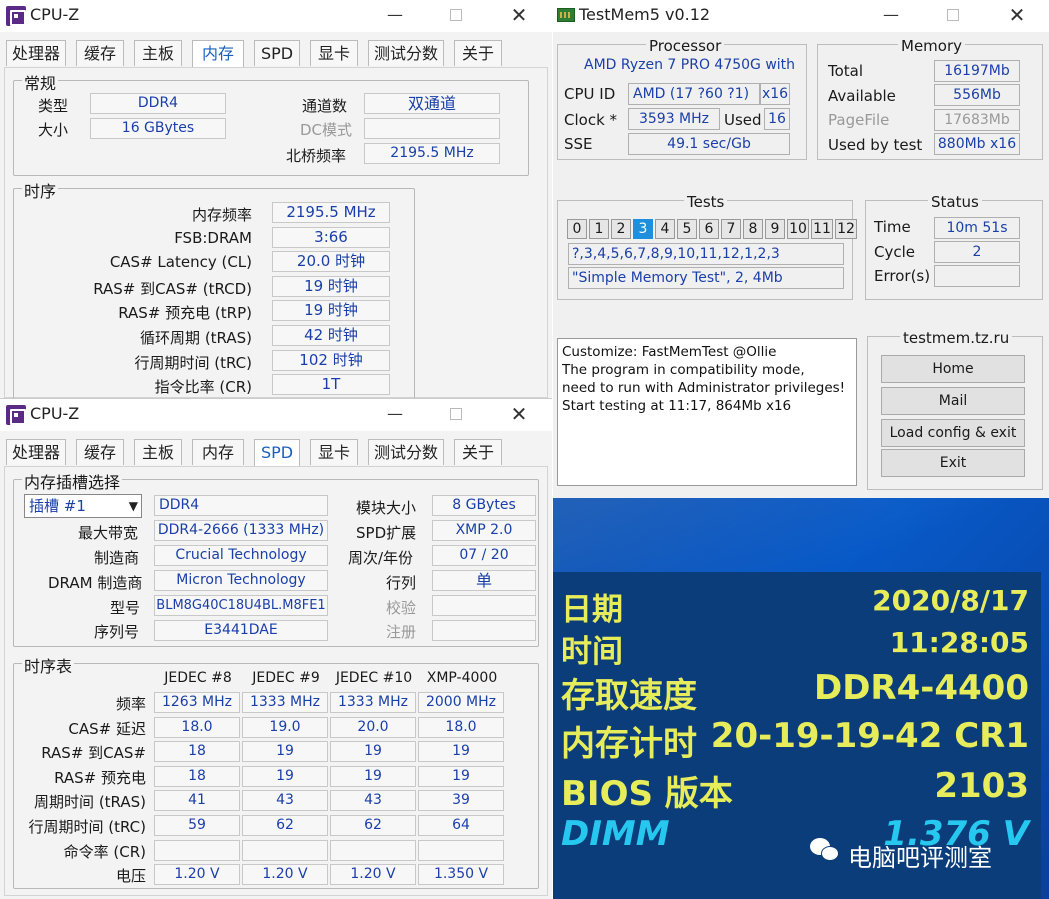 The width and height of the screenshot is (1049, 899). Describe the element at coordinates (484, 580) in the screenshot. I see `rank-value: 单` at that location.